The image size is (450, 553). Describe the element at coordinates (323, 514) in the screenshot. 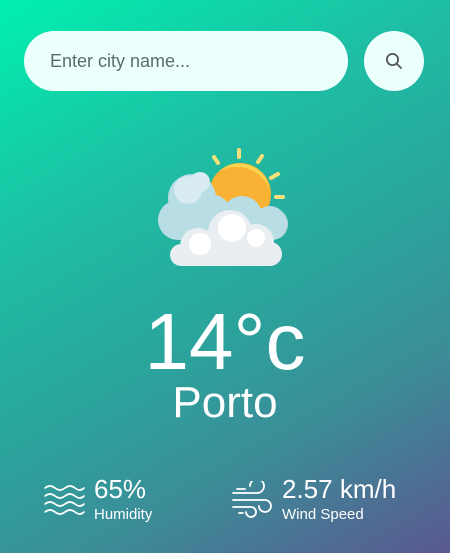

I see `wind-label: Wind Speed` at that location.